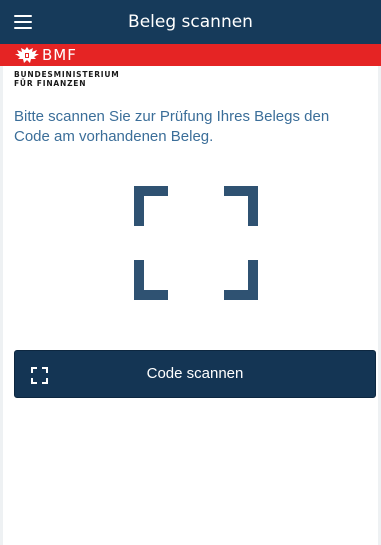 This screenshot has width=381, height=545. I want to click on menu-button, so click(22, 22).